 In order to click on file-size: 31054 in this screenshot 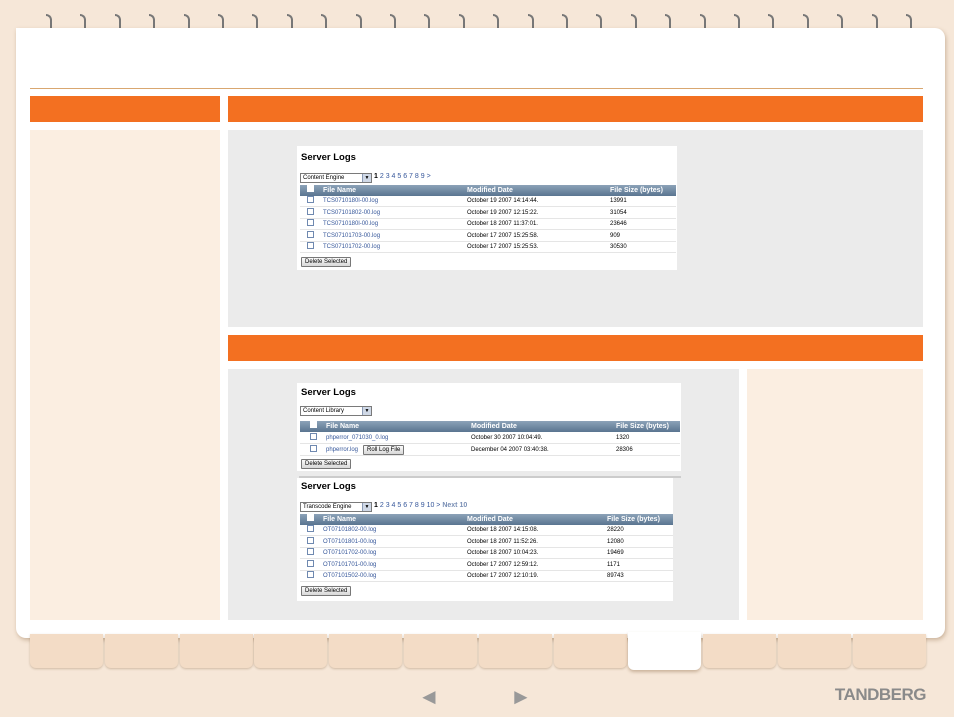, I will do `click(618, 212)`.